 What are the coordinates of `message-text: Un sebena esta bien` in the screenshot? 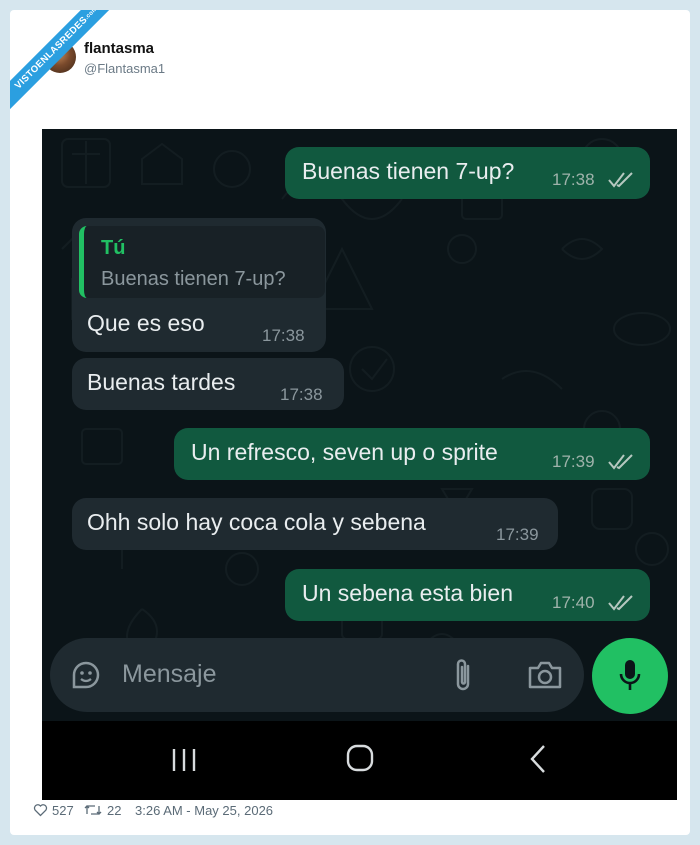 It's located at (407, 593).